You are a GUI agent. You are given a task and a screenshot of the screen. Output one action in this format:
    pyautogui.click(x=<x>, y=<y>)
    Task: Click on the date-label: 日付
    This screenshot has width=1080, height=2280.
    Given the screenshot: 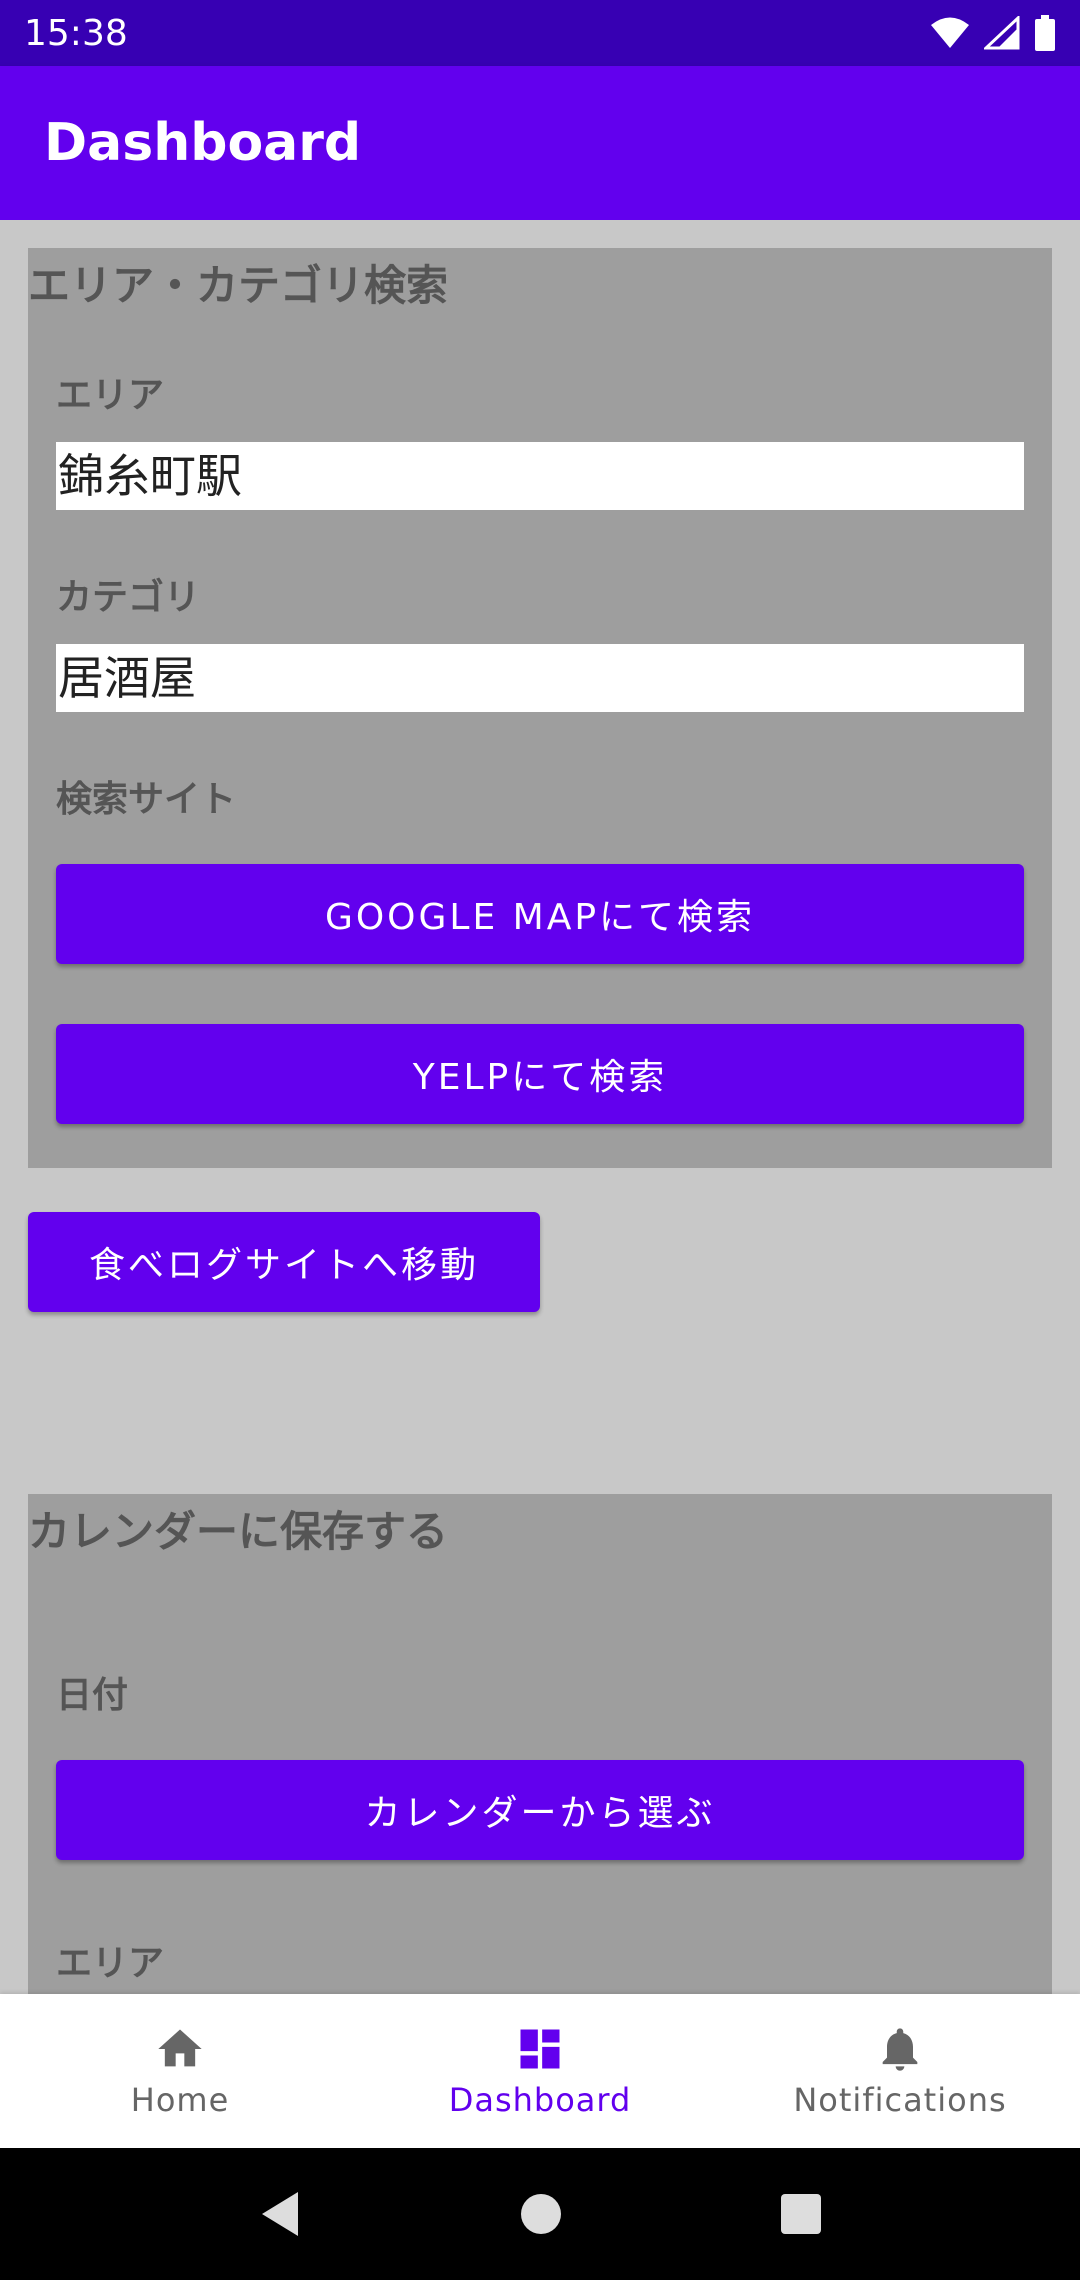 What is the action you would take?
    pyautogui.click(x=92, y=1695)
    